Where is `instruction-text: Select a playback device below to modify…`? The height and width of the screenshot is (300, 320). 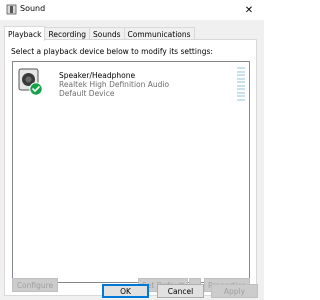
instruction-text: Select a playback device below to modify… is located at coordinates (112, 51).